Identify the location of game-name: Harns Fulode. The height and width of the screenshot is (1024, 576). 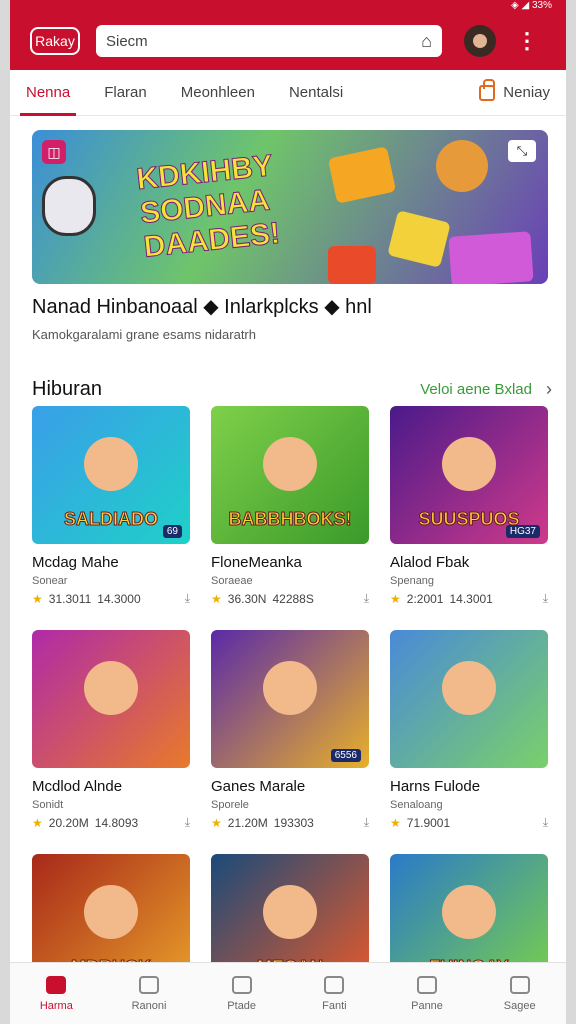
(469, 786).